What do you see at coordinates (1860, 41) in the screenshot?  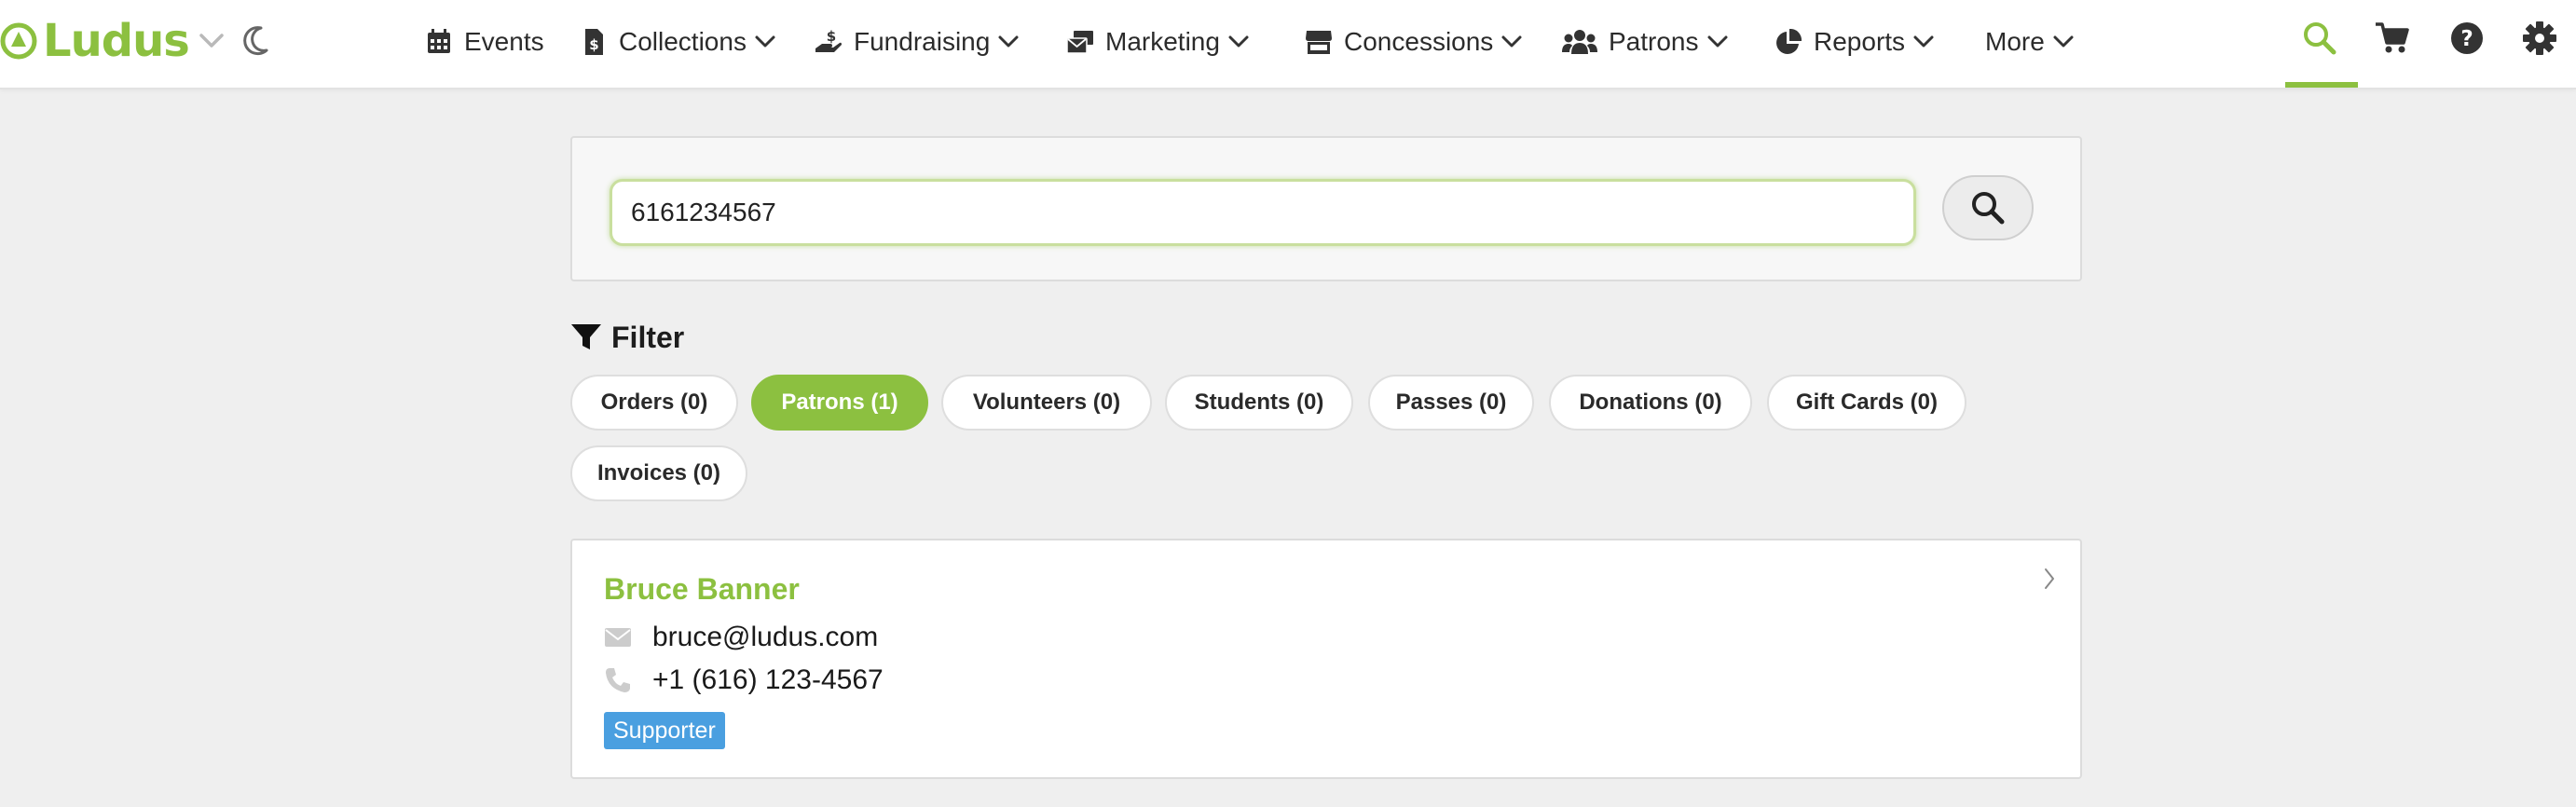 I see `nav-item-label: Reports` at bounding box center [1860, 41].